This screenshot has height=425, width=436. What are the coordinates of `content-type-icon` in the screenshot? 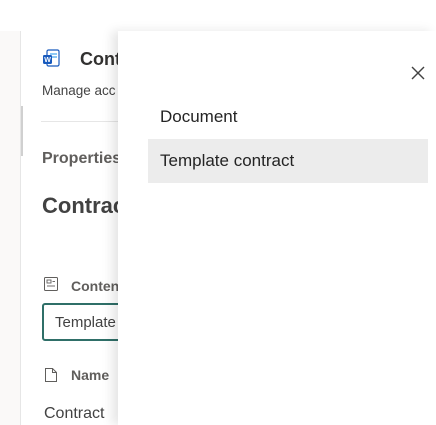 It's located at (51, 284).